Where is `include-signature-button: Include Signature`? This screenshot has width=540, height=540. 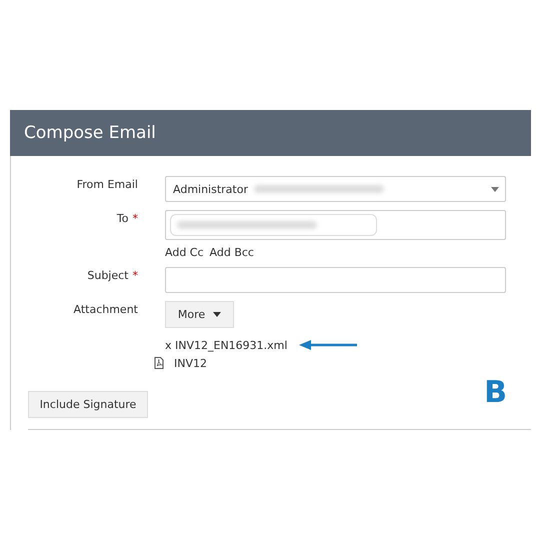 include-signature-button: Include Signature is located at coordinates (88, 404).